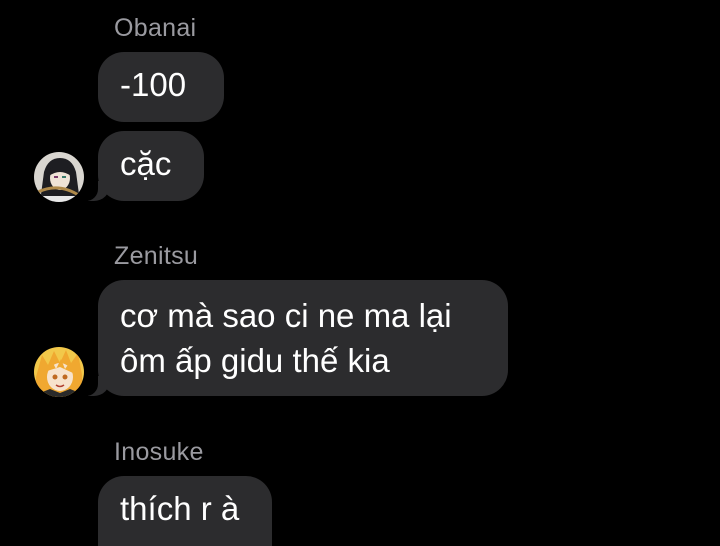 This screenshot has height=546, width=720. What do you see at coordinates (153, 84) in the screenshot?
I see `message-text: -100` at bounding box center [153, 84].